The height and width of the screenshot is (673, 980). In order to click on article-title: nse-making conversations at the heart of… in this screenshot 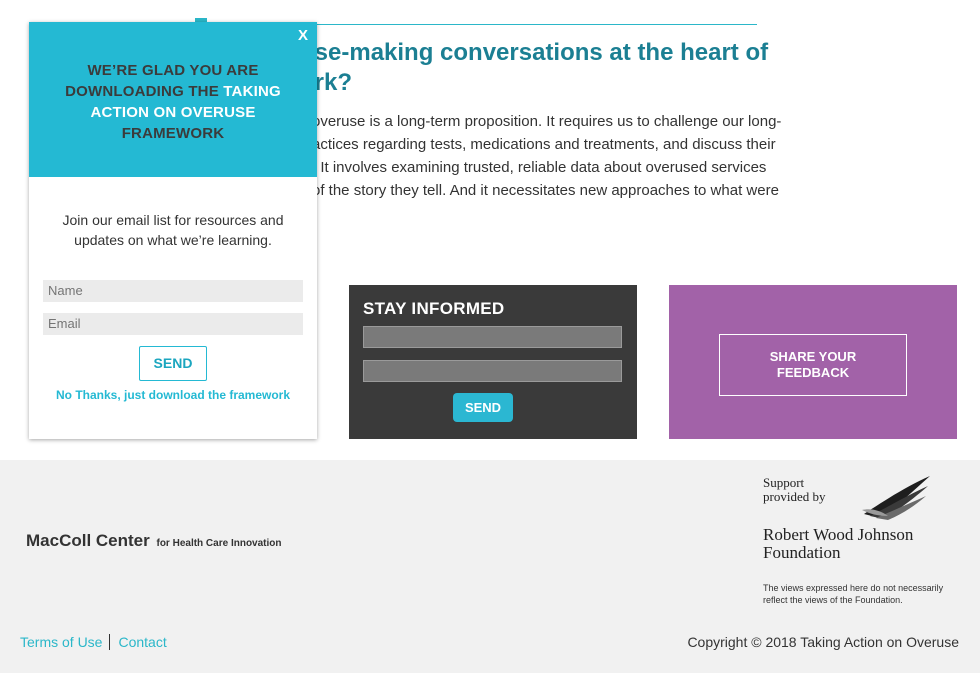, I will do `click(534, 67)`.